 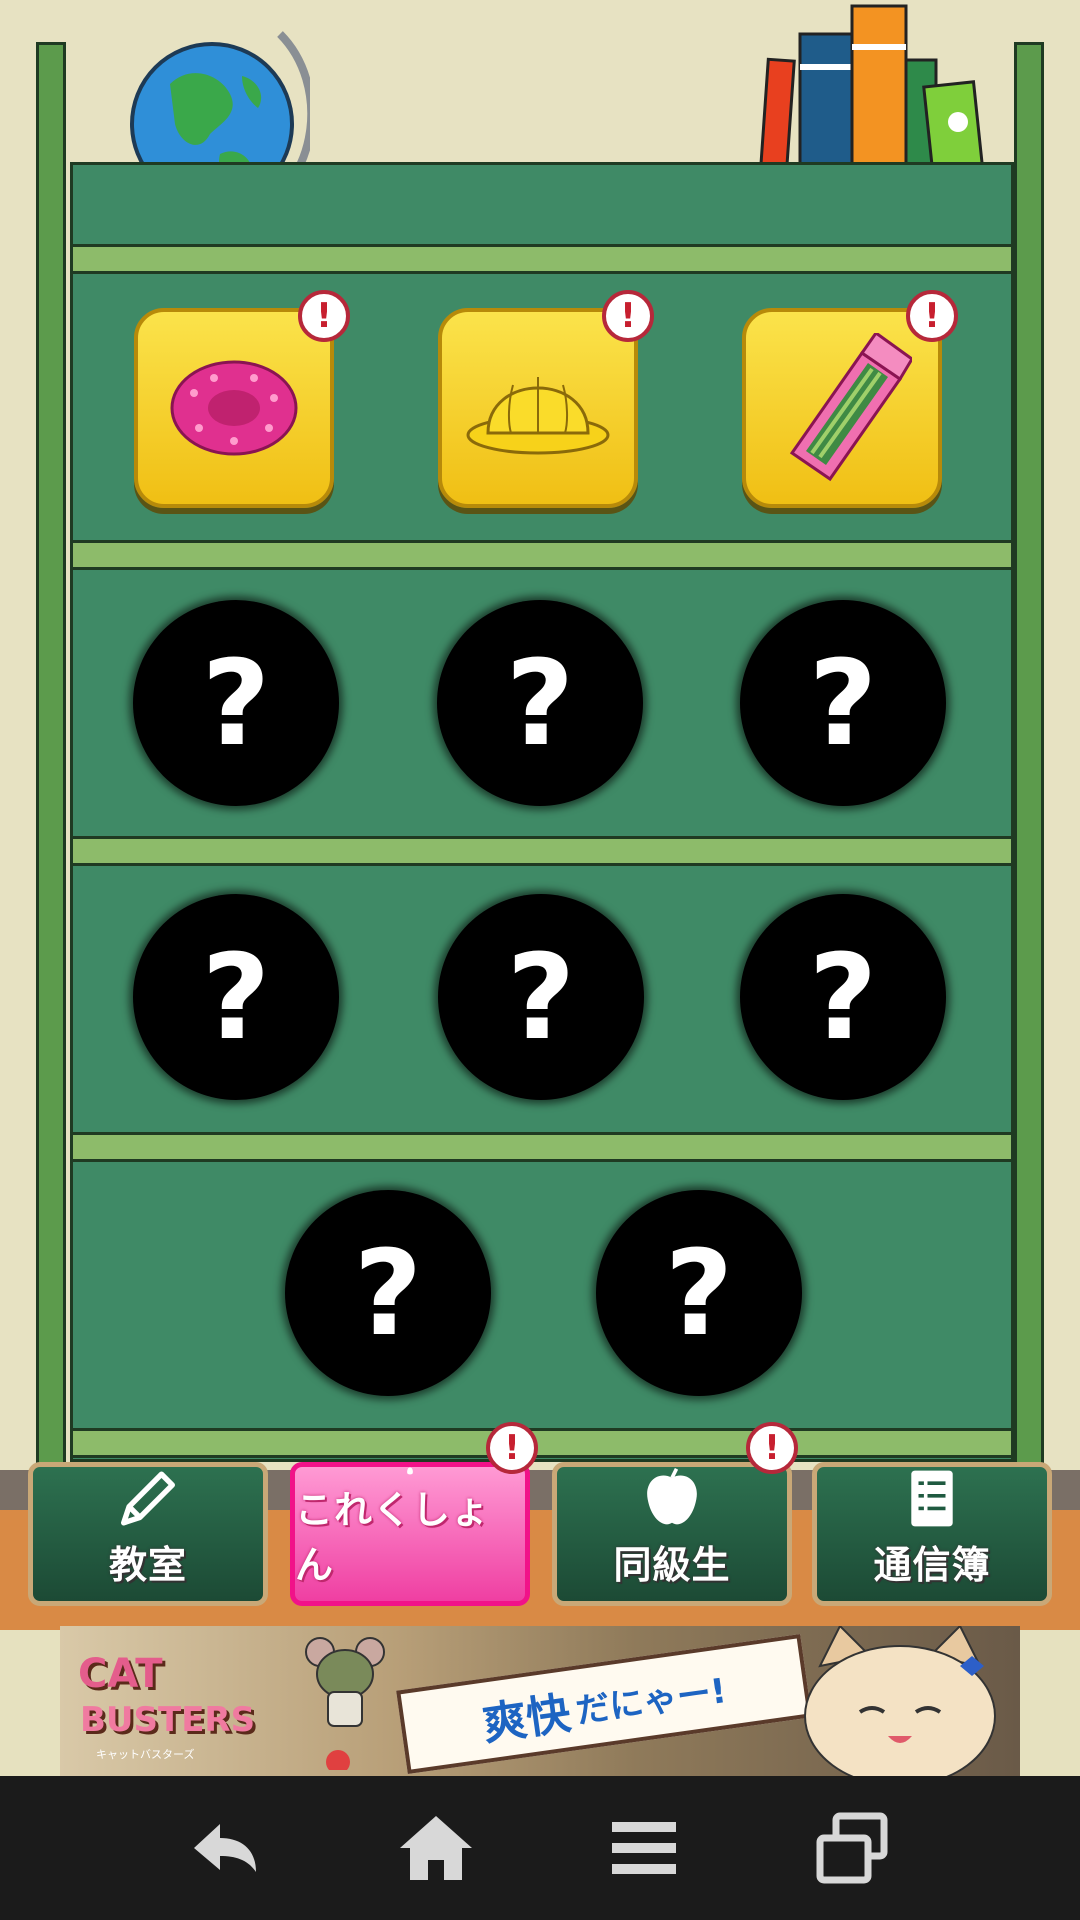 I want to click on tab-collection: これくしょん, so click(x=410, y=1534).